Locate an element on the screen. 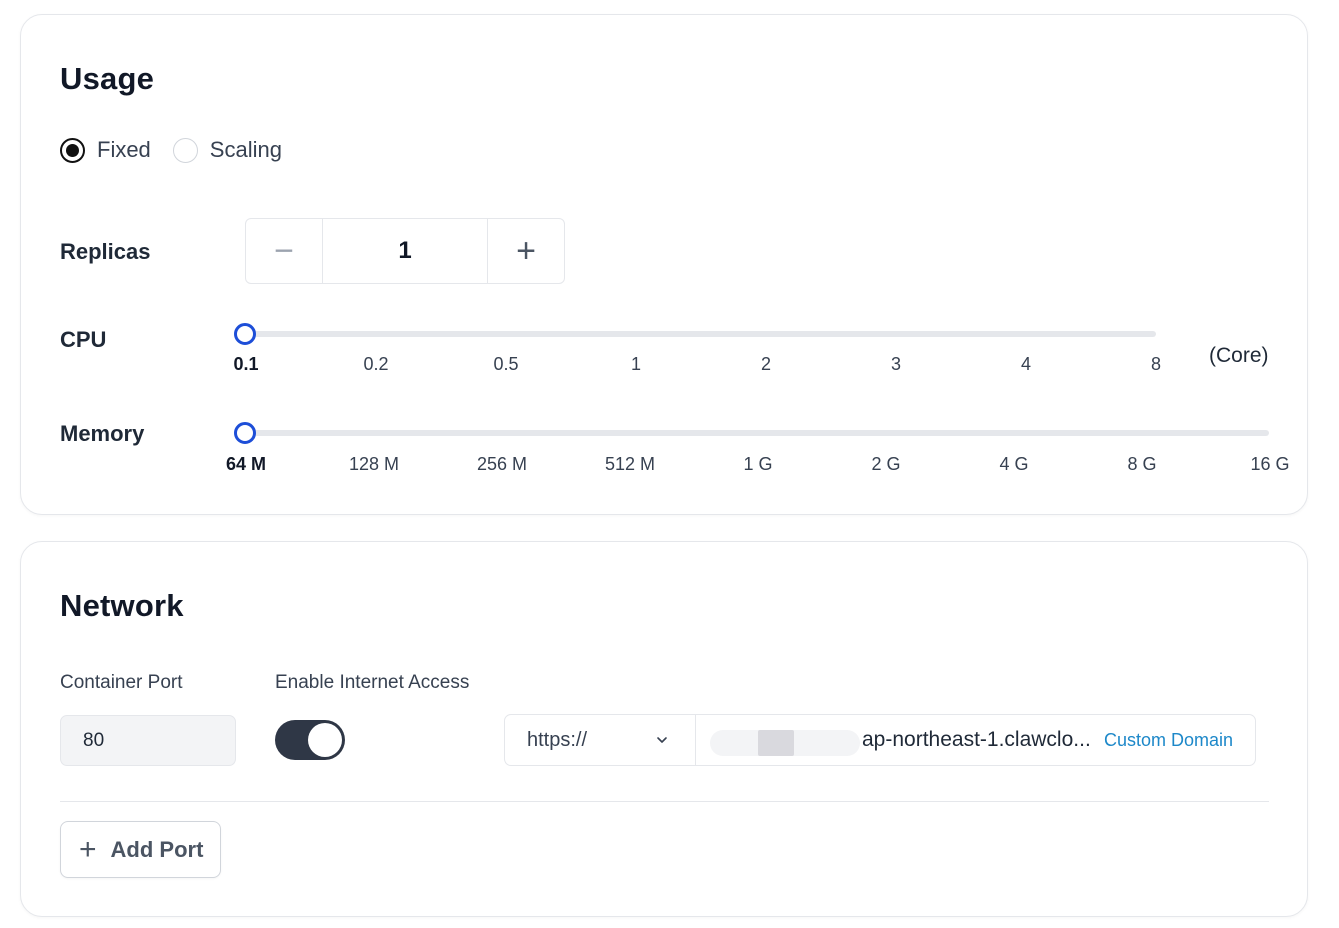  chevron-down-icon is located at coordinates (662, 740).